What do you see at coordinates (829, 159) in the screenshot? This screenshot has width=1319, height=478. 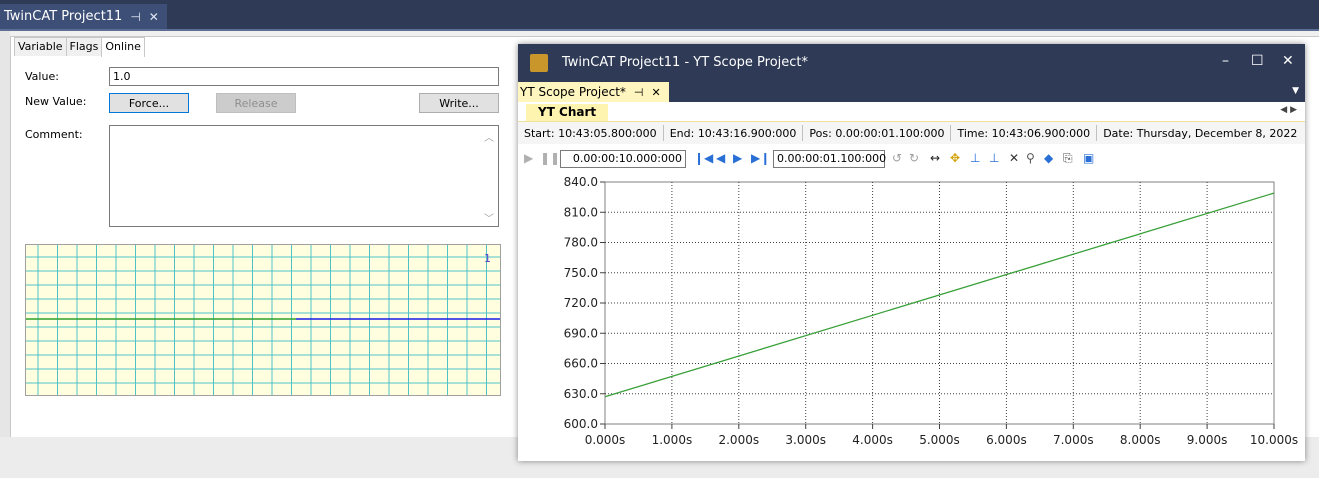 I see `position-field: 0.00:00:01.100:000` at bounding box center [829, 159].